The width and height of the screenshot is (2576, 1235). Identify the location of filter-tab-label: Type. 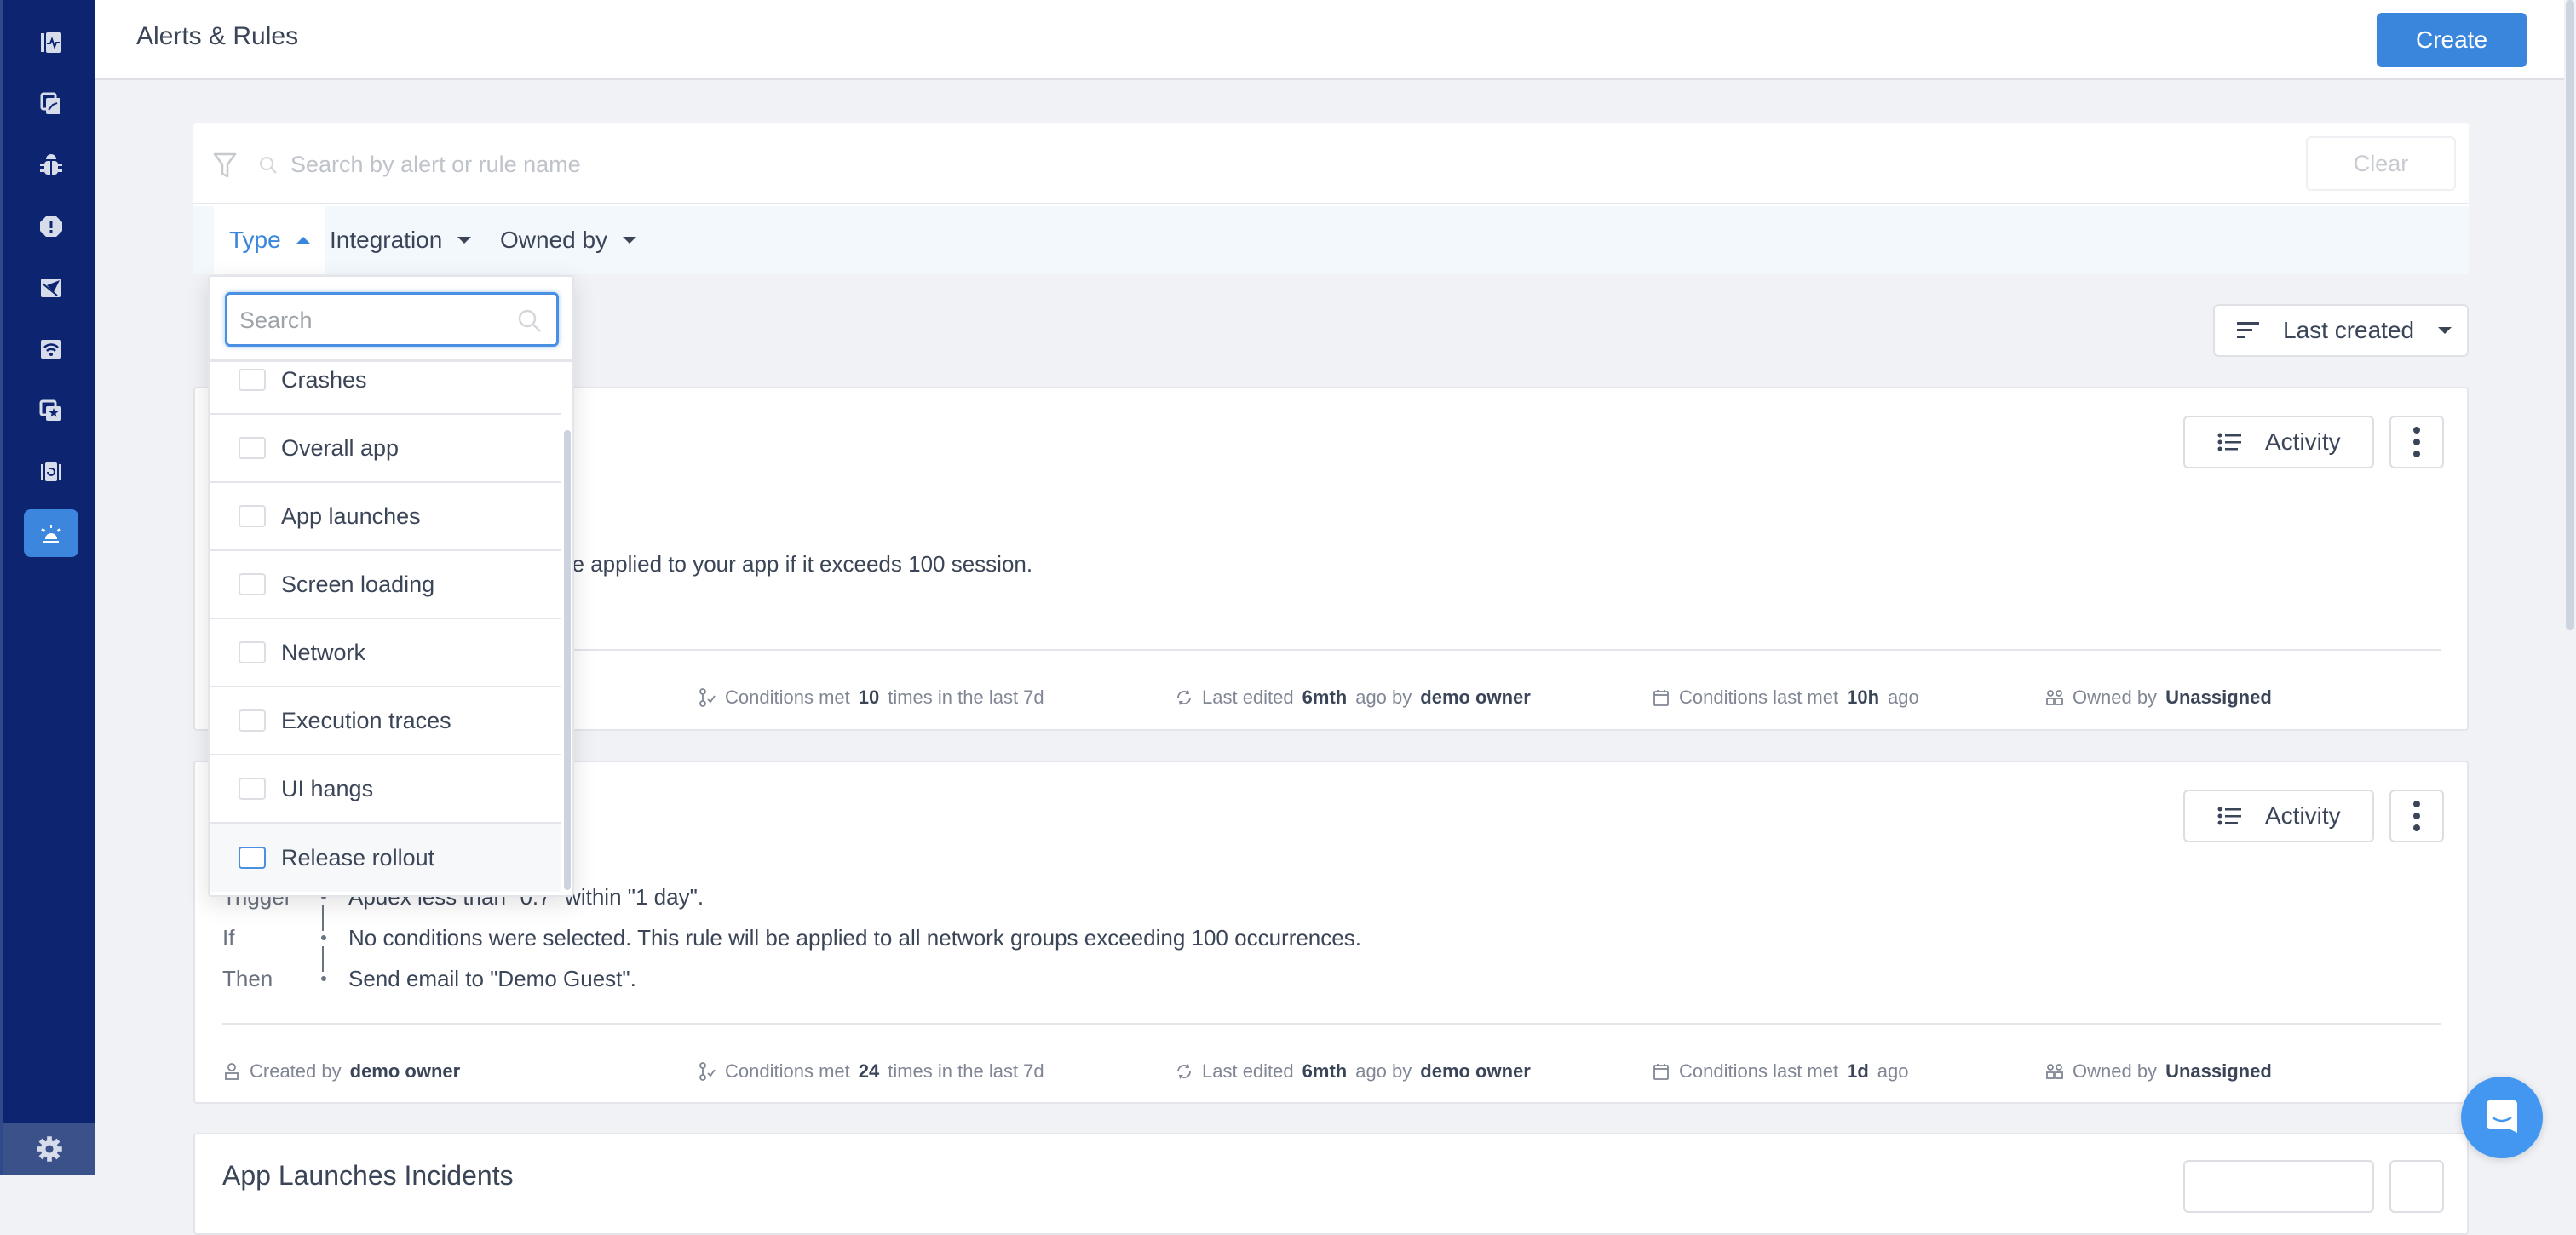
(255, 240).